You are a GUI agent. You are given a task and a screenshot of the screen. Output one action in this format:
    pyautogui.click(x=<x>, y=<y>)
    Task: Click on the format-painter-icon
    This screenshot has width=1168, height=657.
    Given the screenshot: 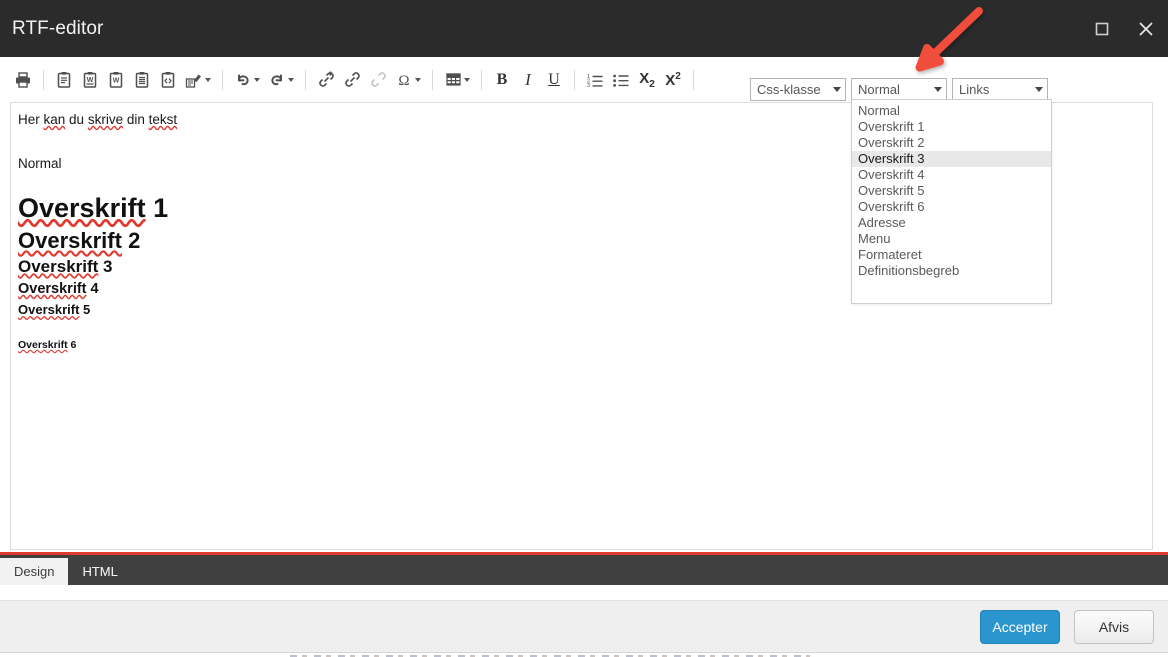 What is the action you would take?
    pyautogui.click(x=194, y=80)
    